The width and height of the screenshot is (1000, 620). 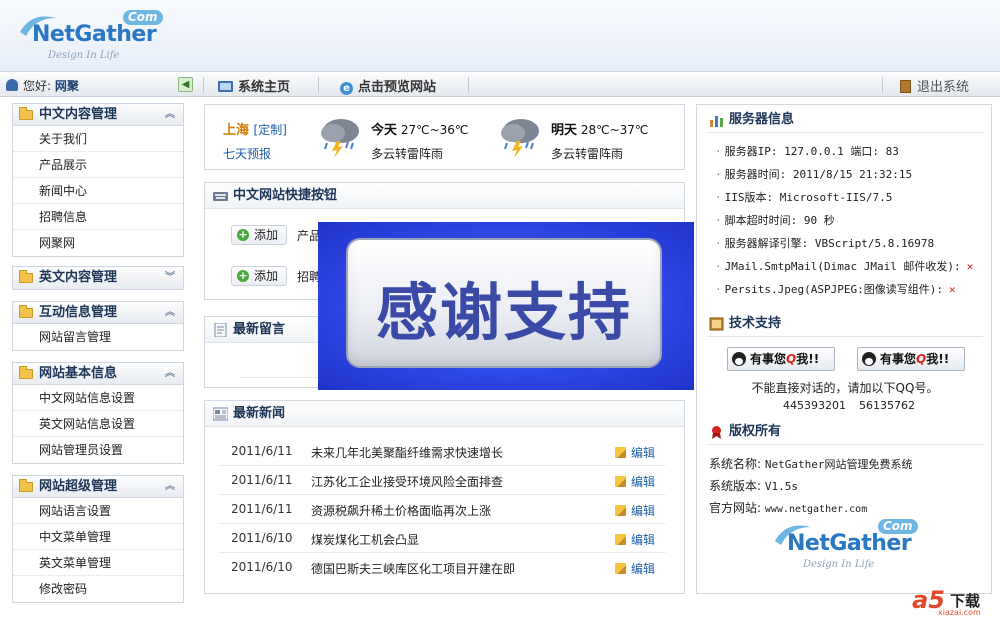 What do you see at coordinates (346, 88) in the screenshot?
I see `browser-icon: e` at bounding box center [346, 88].